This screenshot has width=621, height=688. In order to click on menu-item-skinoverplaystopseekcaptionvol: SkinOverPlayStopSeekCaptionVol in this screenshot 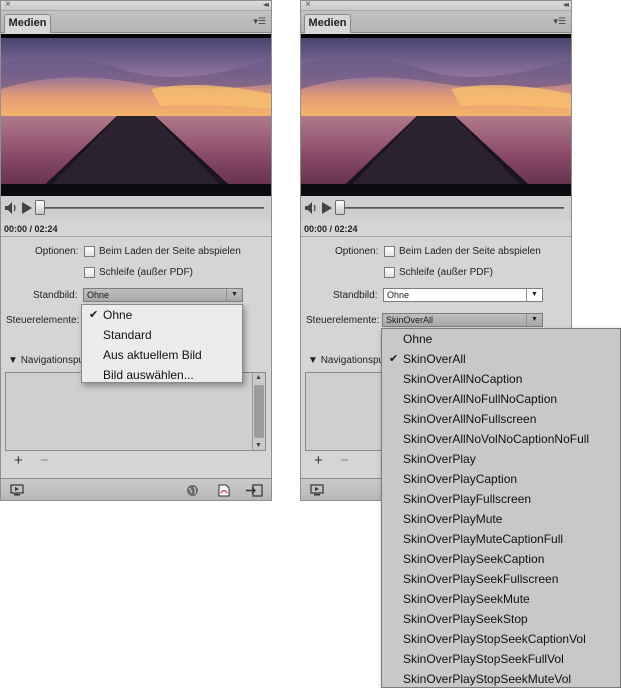, I will do `click(501, 639)`.